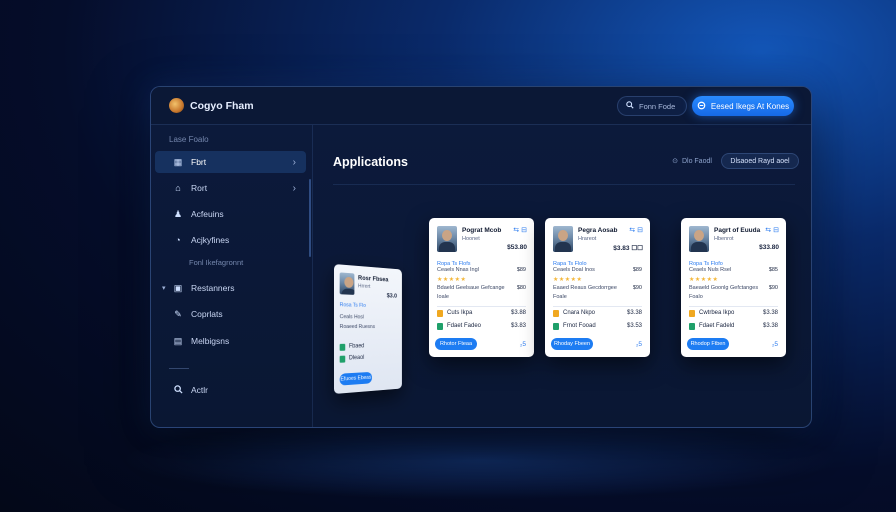 This screenshot has width=896, height=512. I want to click on card-feature: Fdaet Fadeld $3.38, so click(733, 326).